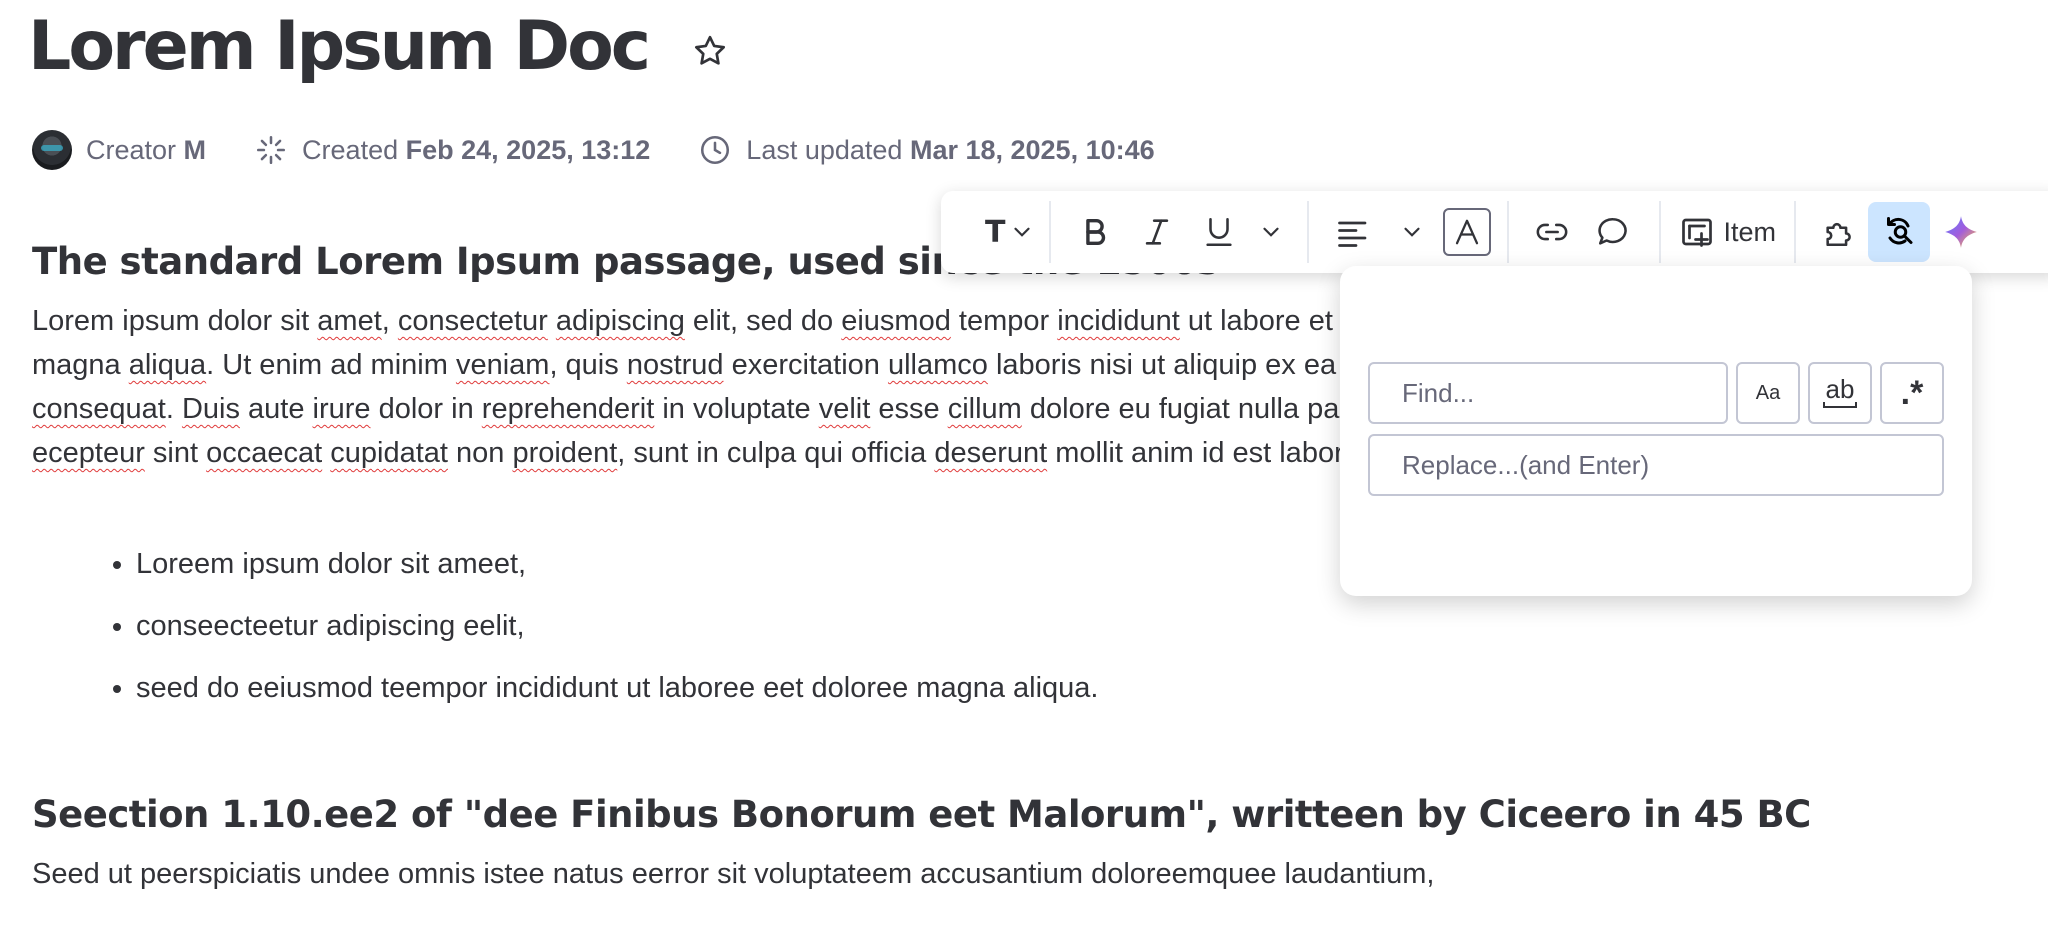 This screenshot has width=2048, height=934. Describe the element at coordinates (715, 150) in the screenshot. I see `clock-icon` at that location.